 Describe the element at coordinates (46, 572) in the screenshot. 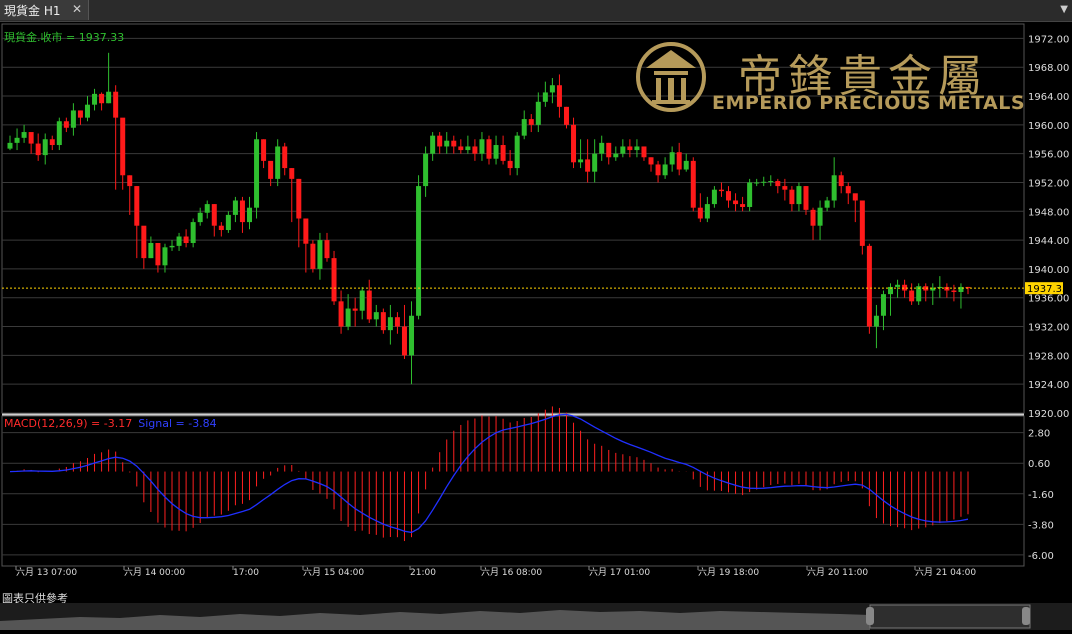

I see `x-tick-label: 六月 13 07:00` at that location.